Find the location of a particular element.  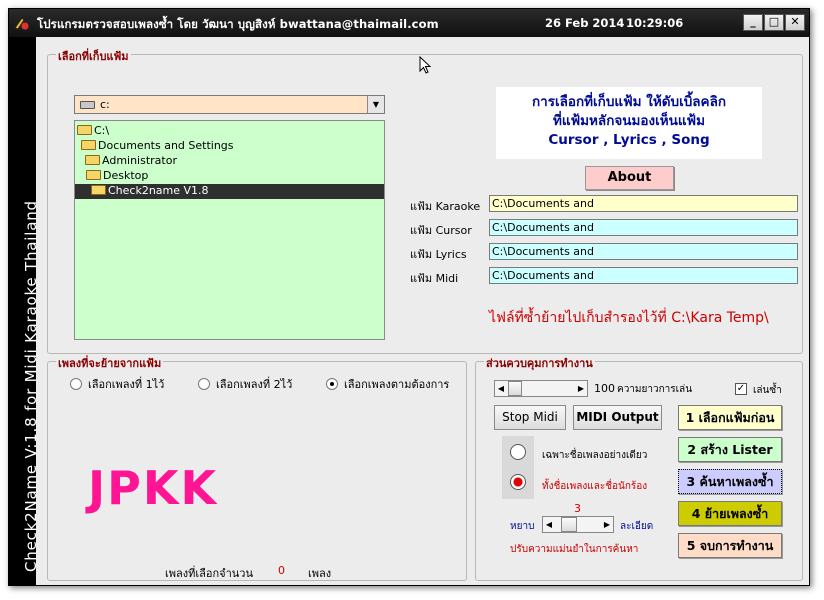

lyrics-path-field: C:\Documents and is located at coordinates (643, 251).